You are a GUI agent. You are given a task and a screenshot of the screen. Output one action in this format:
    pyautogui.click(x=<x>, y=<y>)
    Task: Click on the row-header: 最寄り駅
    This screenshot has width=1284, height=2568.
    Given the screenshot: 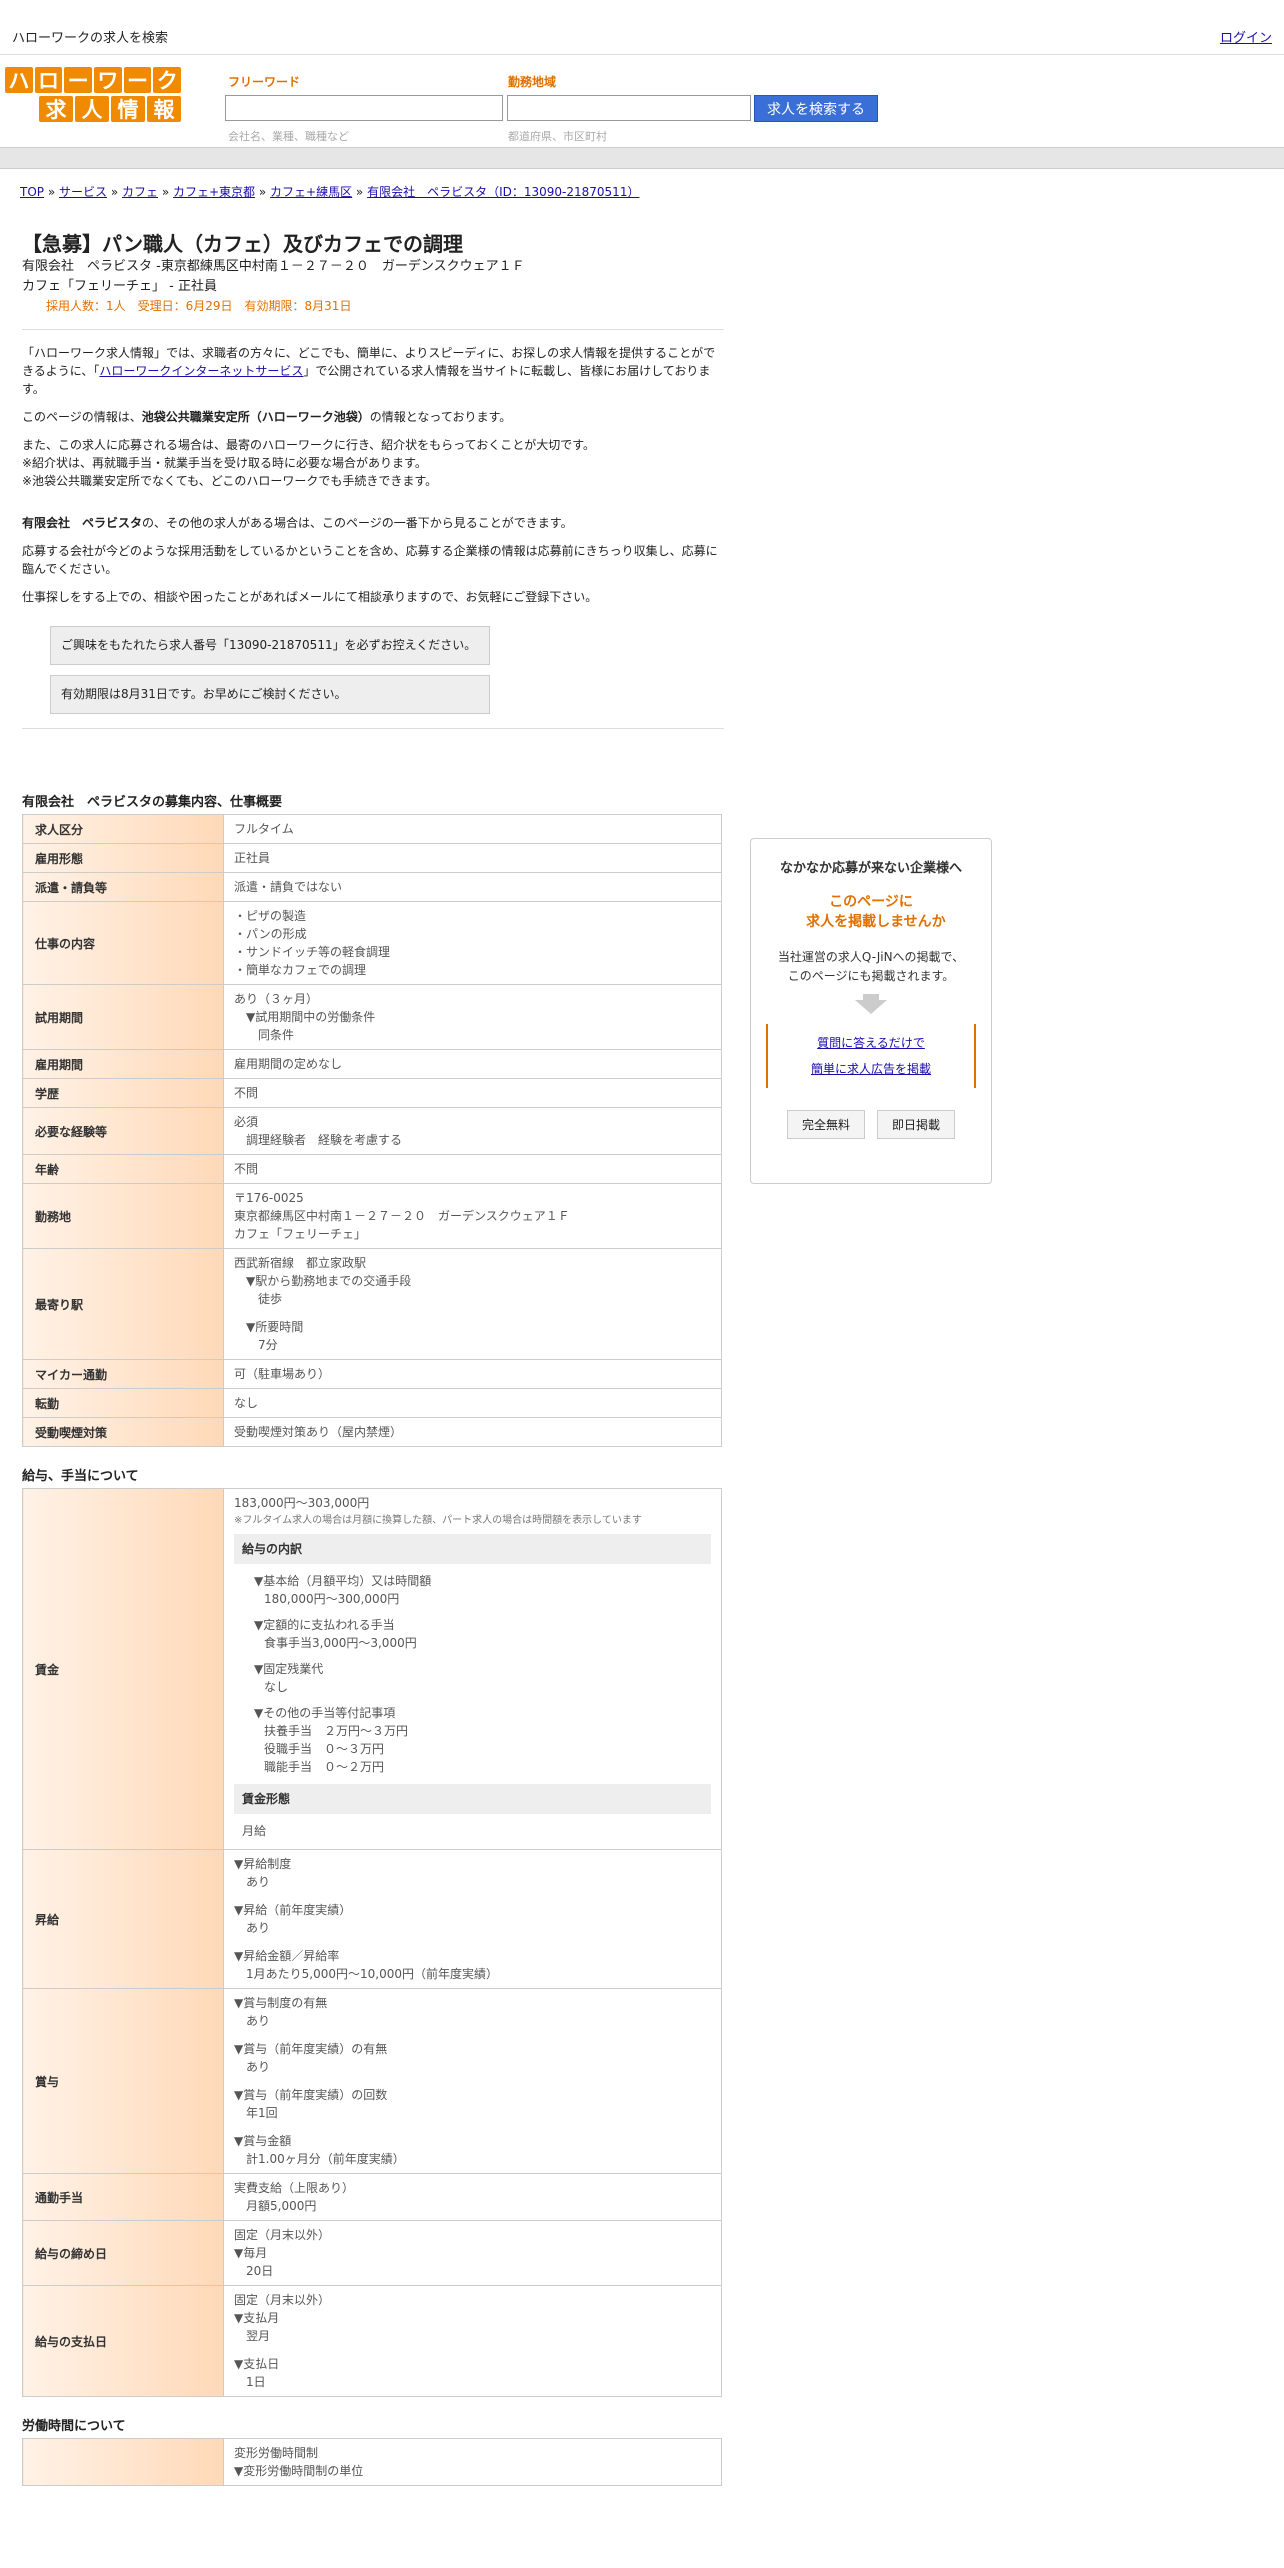 What is the action you would take?
    pyautogui.click(x=123, y=1304)
    